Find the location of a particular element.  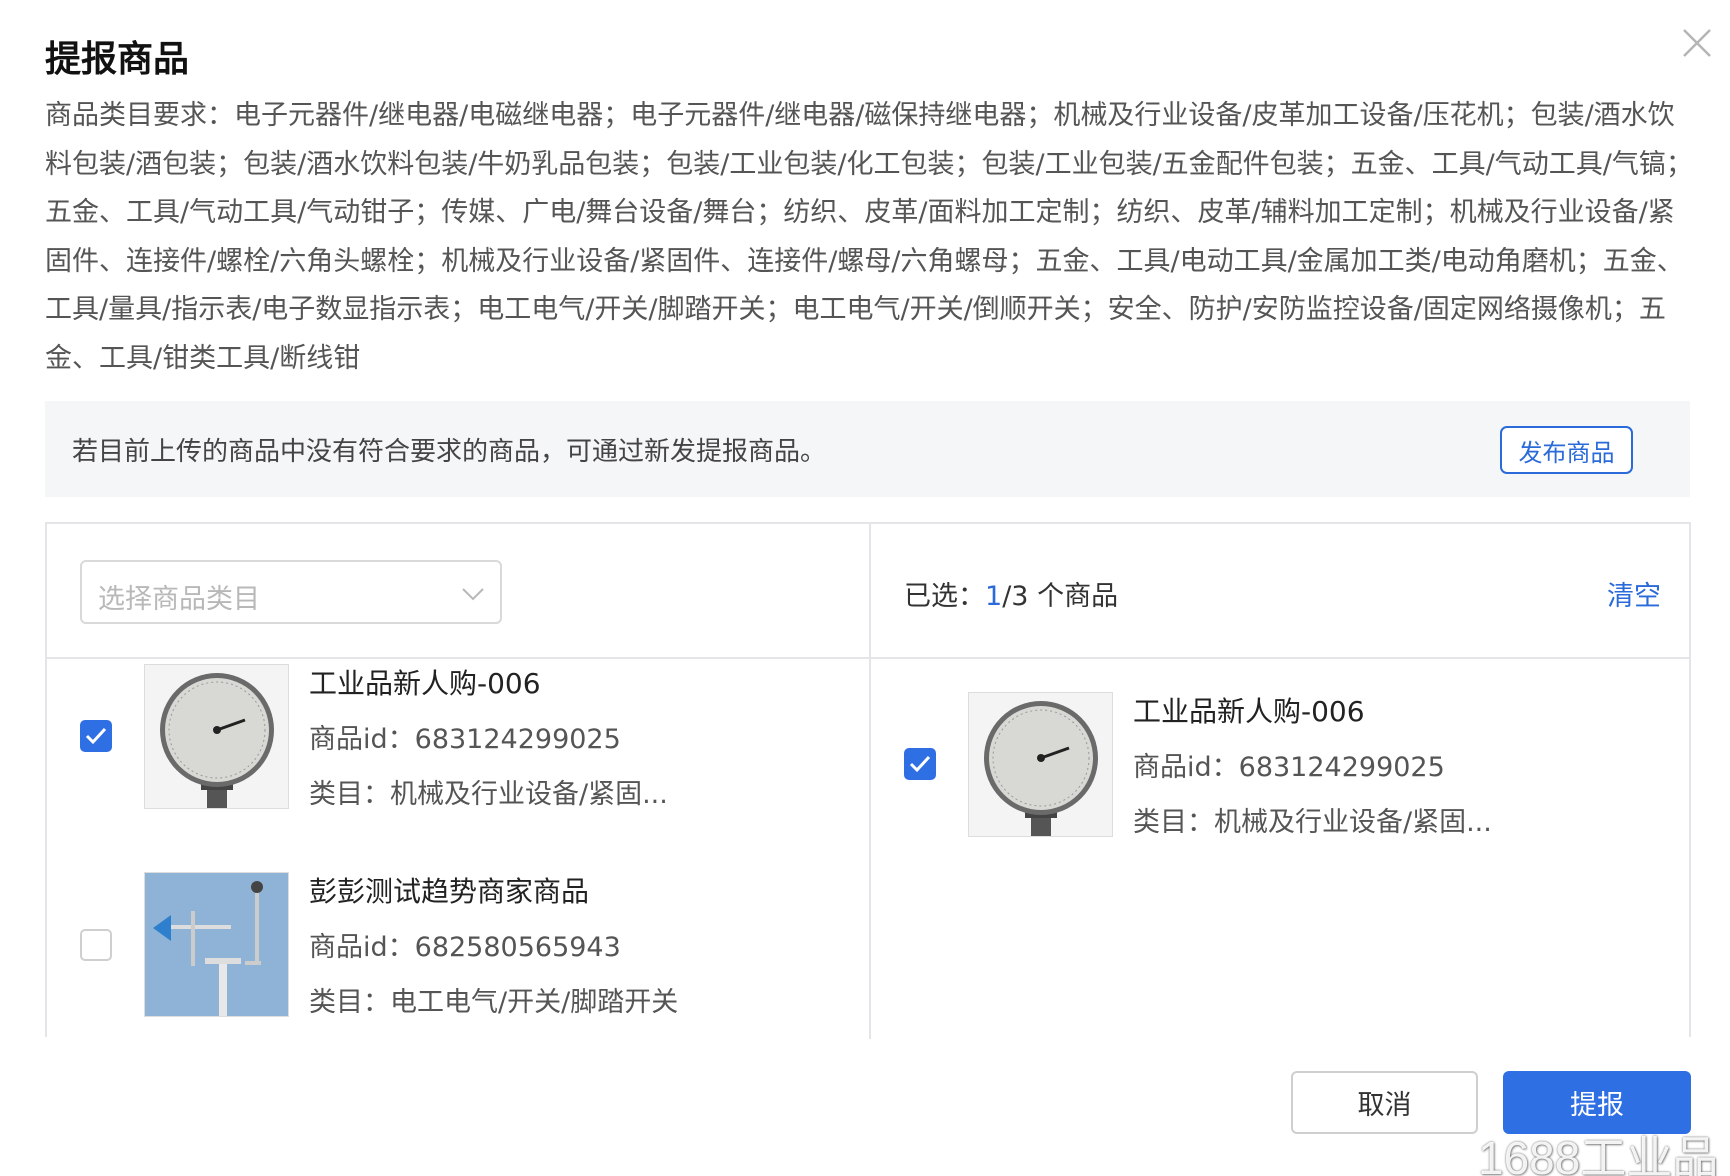

close-icon is located at coordinates (1697, 43).